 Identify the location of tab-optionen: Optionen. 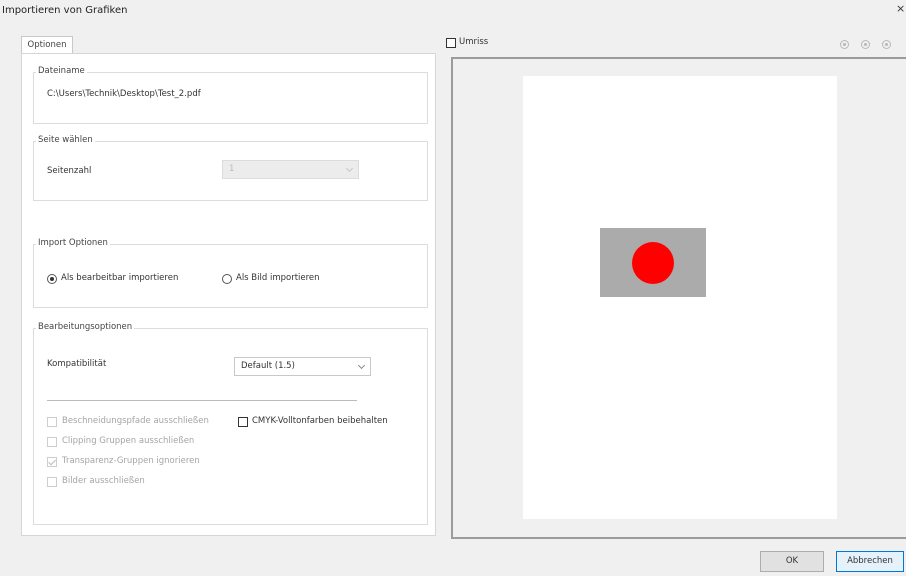
(47, 45).